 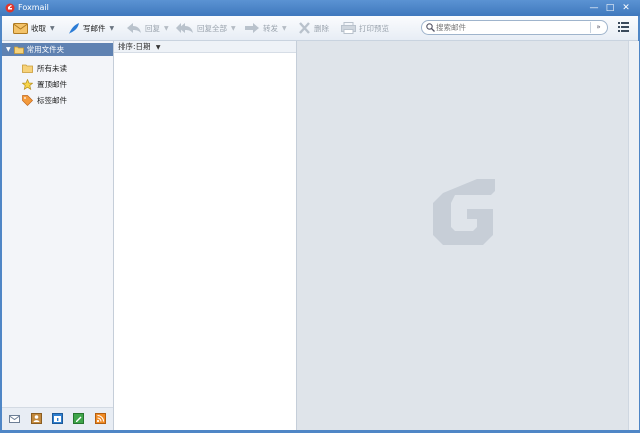 What do you see at coordinates (14, 418) in the screenshot?
I see `mail-icon` at bounding box center [14, 418].